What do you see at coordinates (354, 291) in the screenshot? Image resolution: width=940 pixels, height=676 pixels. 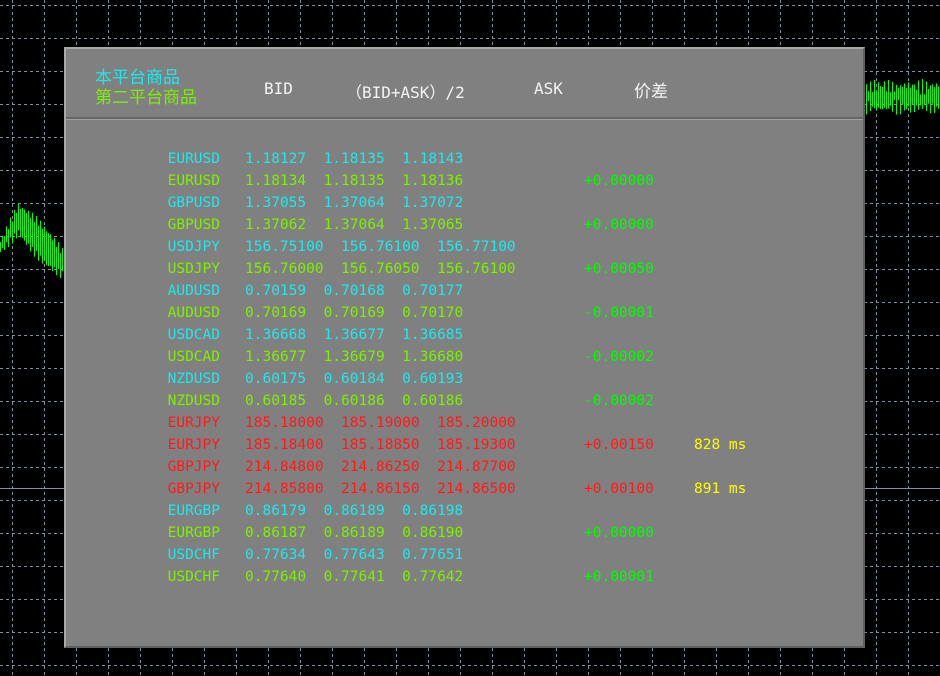 I see `mid-value: 0.70168` at bounding box center [354, 291].